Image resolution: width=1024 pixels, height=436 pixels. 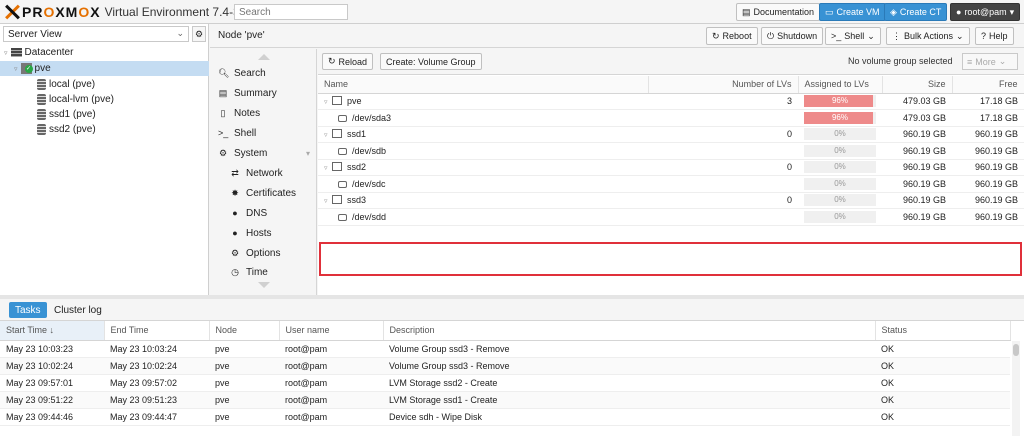 What do you see at coordinates (242, 73) in the screenshot?
I see `nav-search: 🔍︎ Search` at bounding box center [242, 73].